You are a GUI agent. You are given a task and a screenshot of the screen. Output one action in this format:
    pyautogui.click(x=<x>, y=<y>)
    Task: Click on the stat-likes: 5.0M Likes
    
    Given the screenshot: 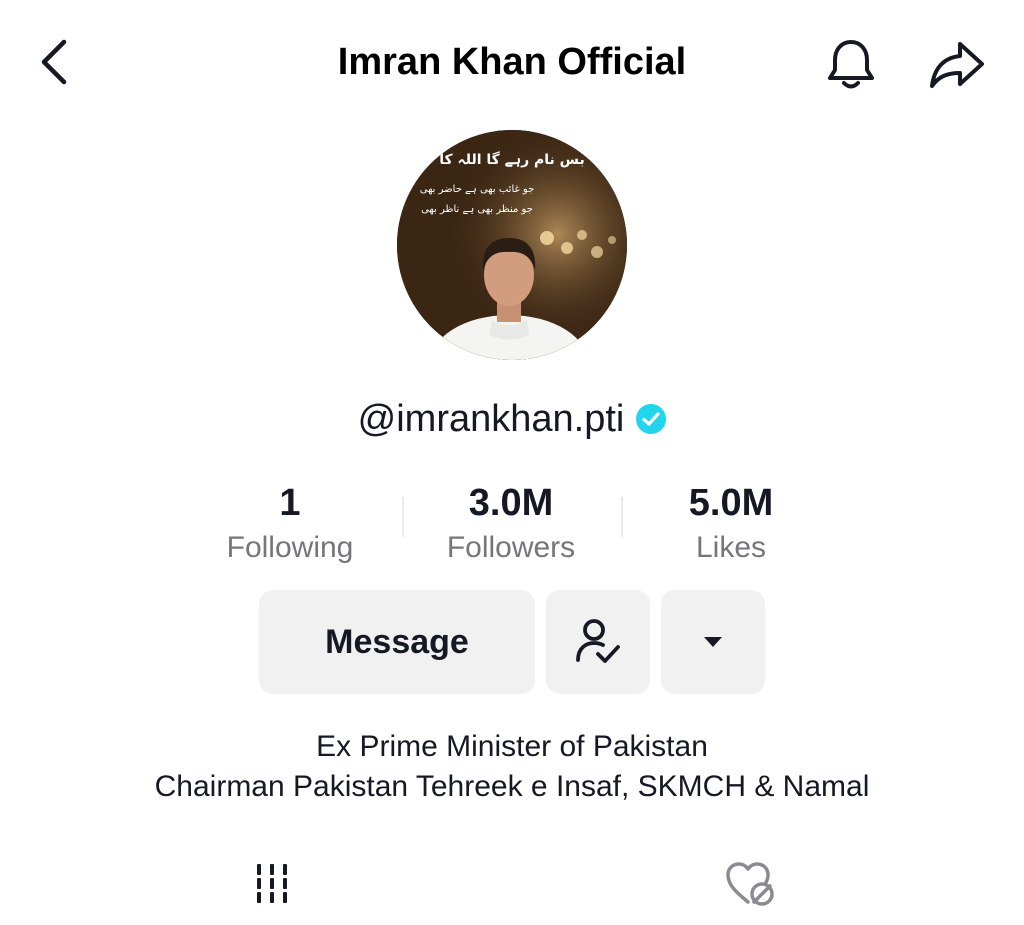 What is the action you would take?
    pyautogui.click(x=731, y=523)
    